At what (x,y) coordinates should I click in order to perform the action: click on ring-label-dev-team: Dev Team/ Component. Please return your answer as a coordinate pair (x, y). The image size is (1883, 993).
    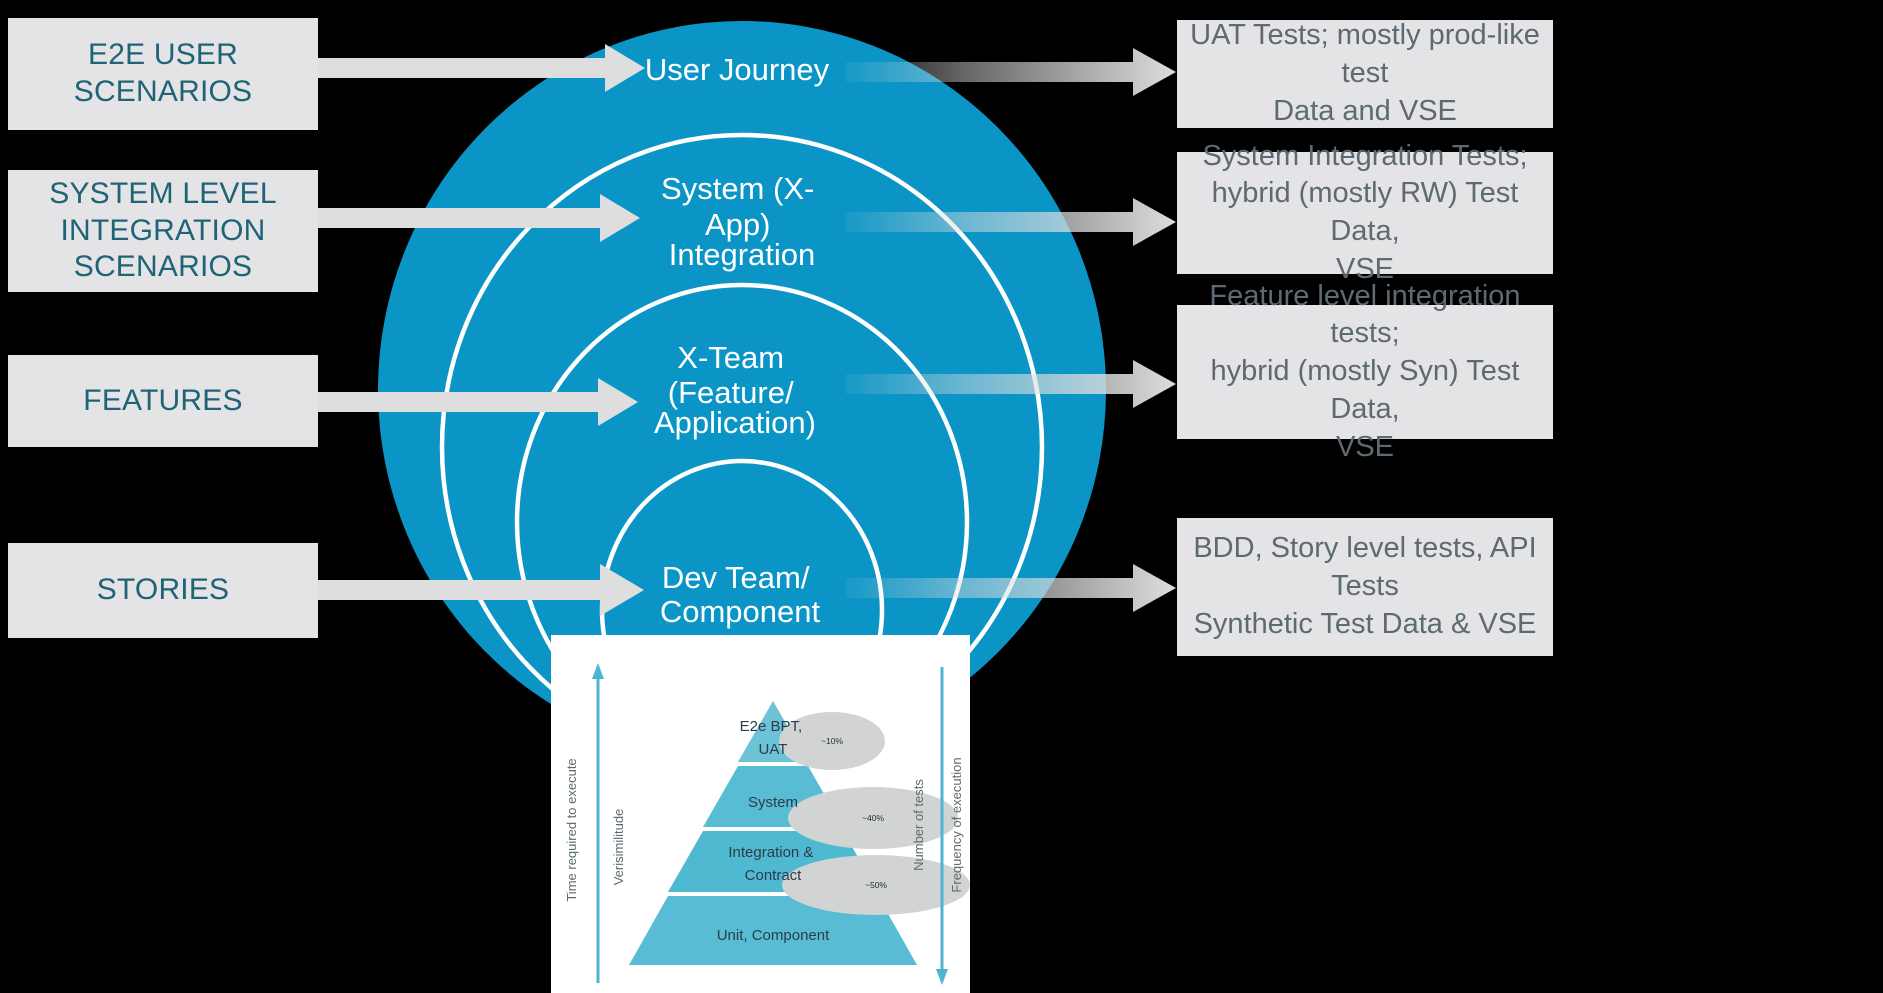
    Looking at the image, I should click on (740, 594).